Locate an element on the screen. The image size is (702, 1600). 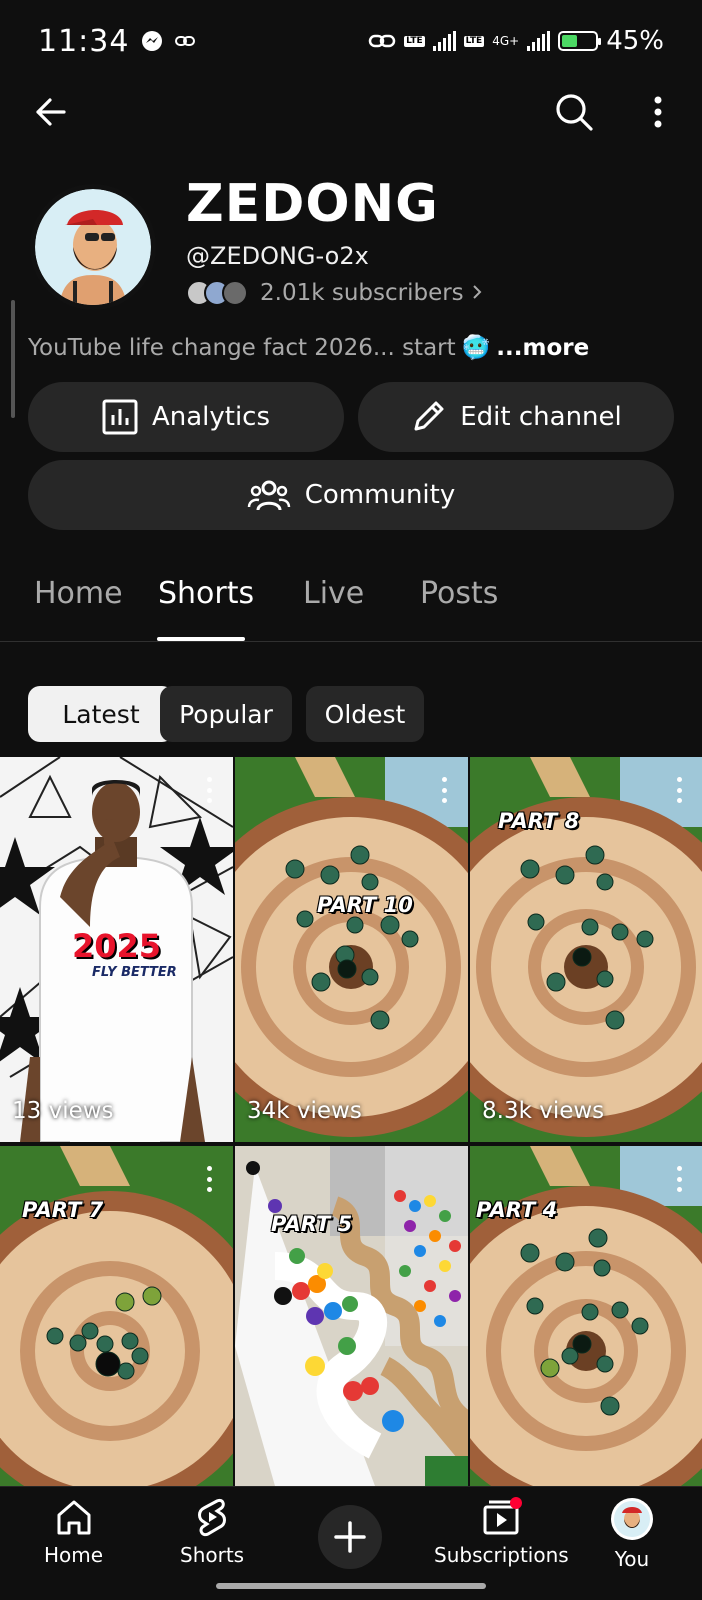
status-bar: 11:34 LTE LTE 4G+ 45% is located at coordinates (351, 41).